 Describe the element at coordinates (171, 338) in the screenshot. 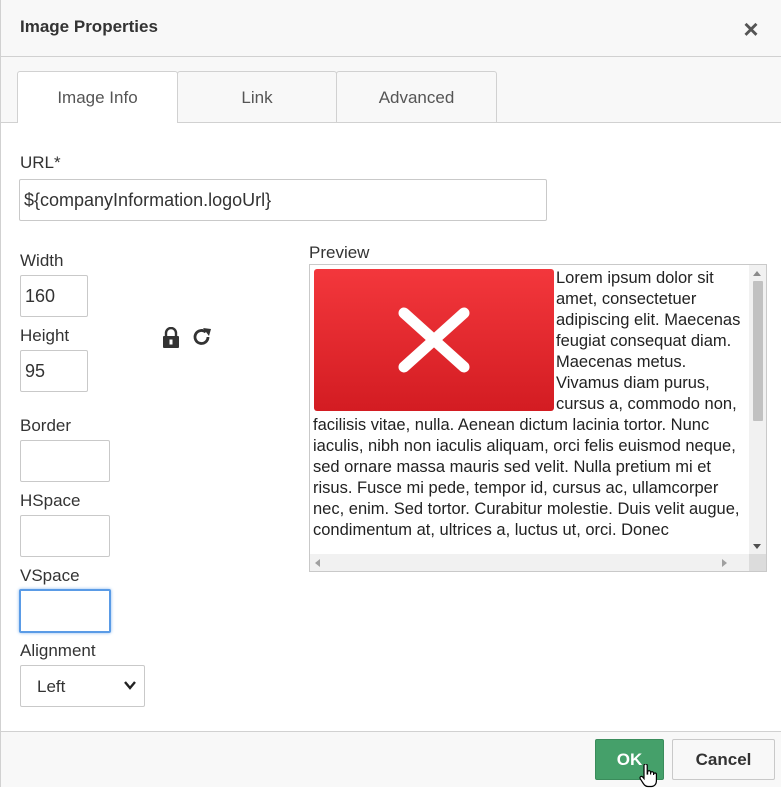

I see `lock-icon` at that location.